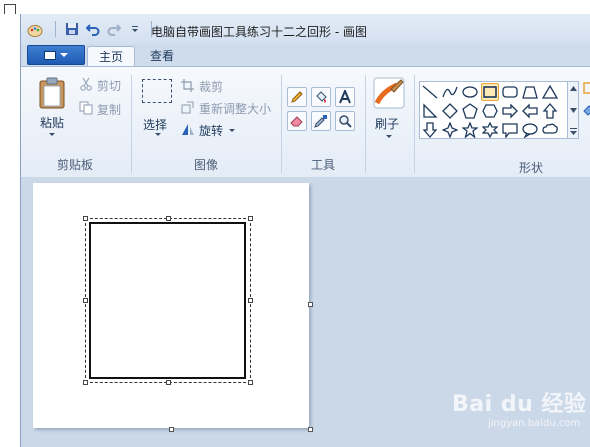 The height and width of the screenshot is (447, 590). What do you see at coordinates (530, 92) in the screenshot?
I see `polygon-shape` at bounding box center [530, 92].